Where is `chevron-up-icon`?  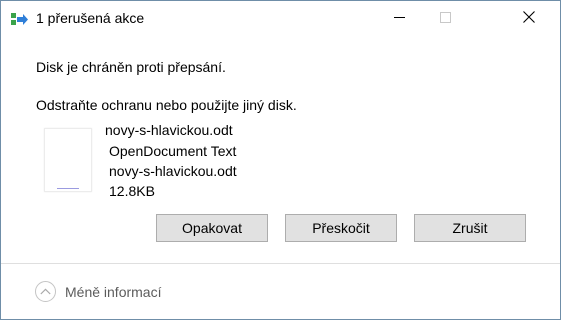 chevron-up-icon is located at coordinates (45, 291).